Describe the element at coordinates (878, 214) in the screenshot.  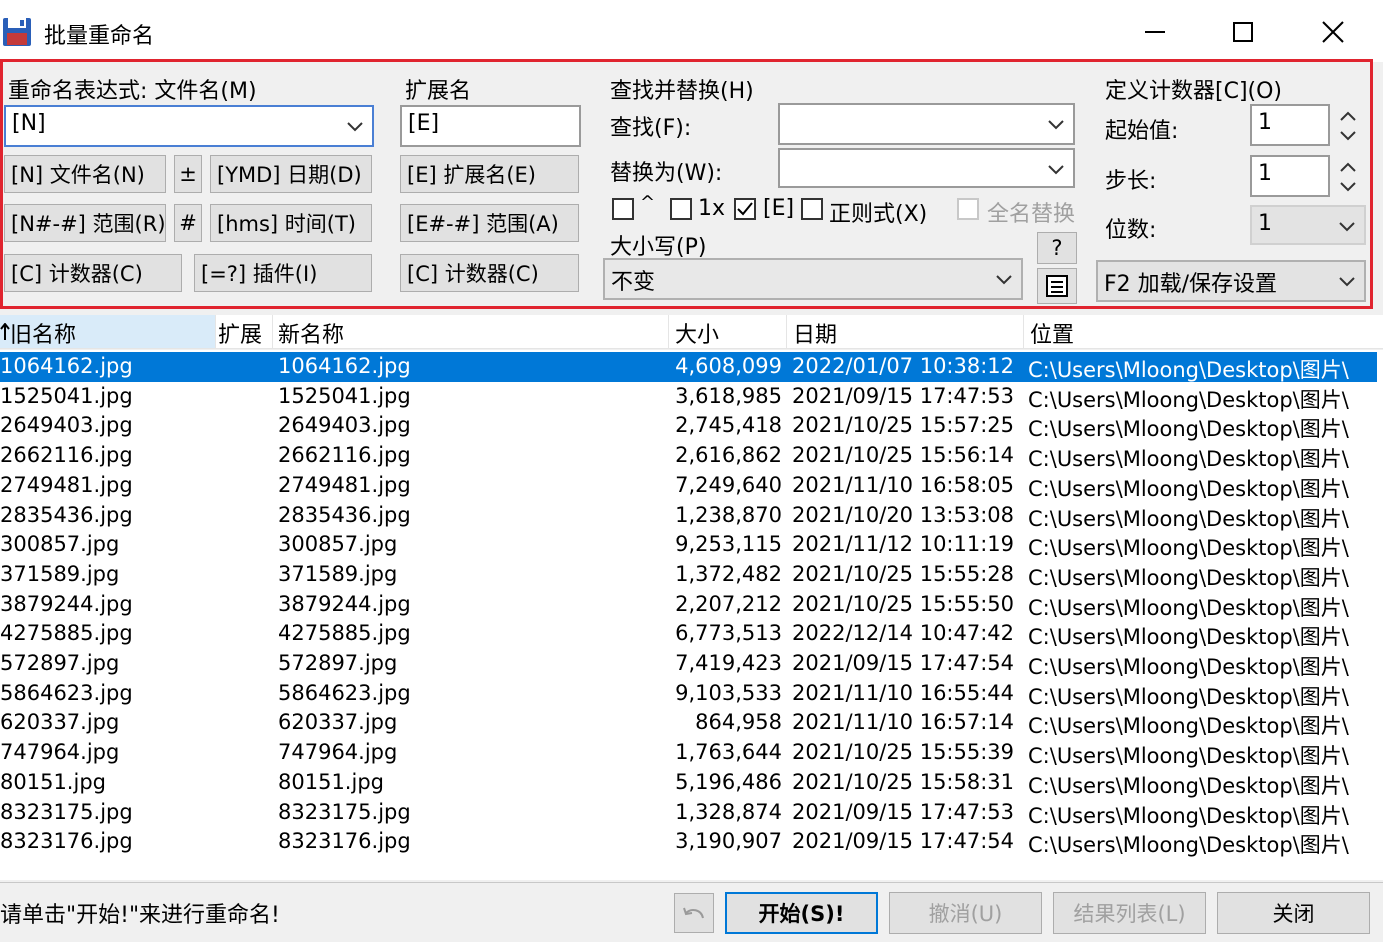
I see `regex-option-label: 正则式(X)` at that location.